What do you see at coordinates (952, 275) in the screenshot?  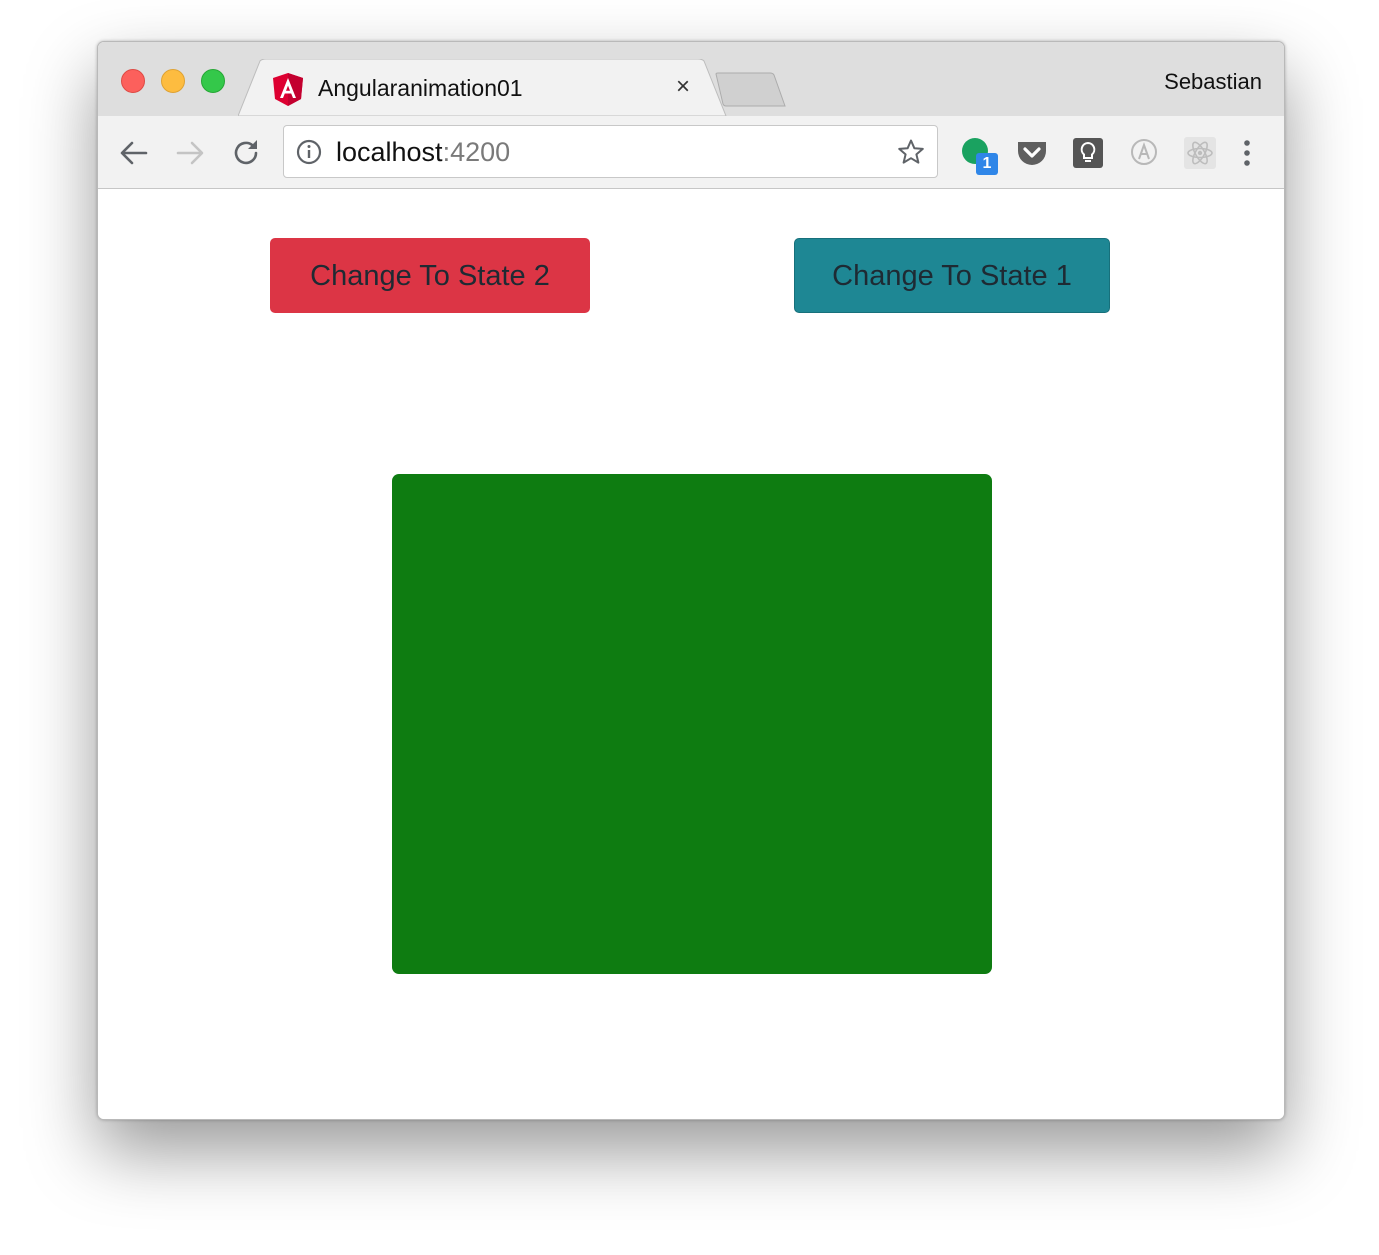 I see `change-to-state-1-button: Change To State 1` at bounding box center [952, 275].